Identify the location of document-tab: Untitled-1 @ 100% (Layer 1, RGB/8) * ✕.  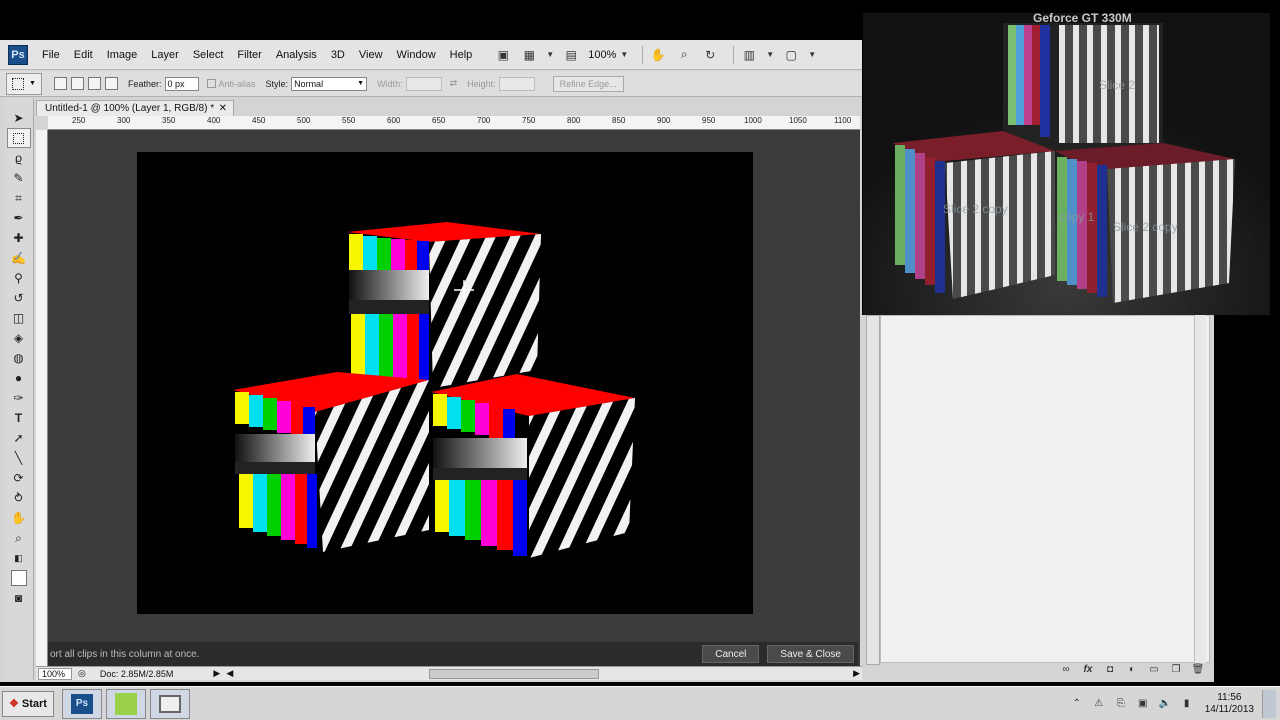
(135, 108).